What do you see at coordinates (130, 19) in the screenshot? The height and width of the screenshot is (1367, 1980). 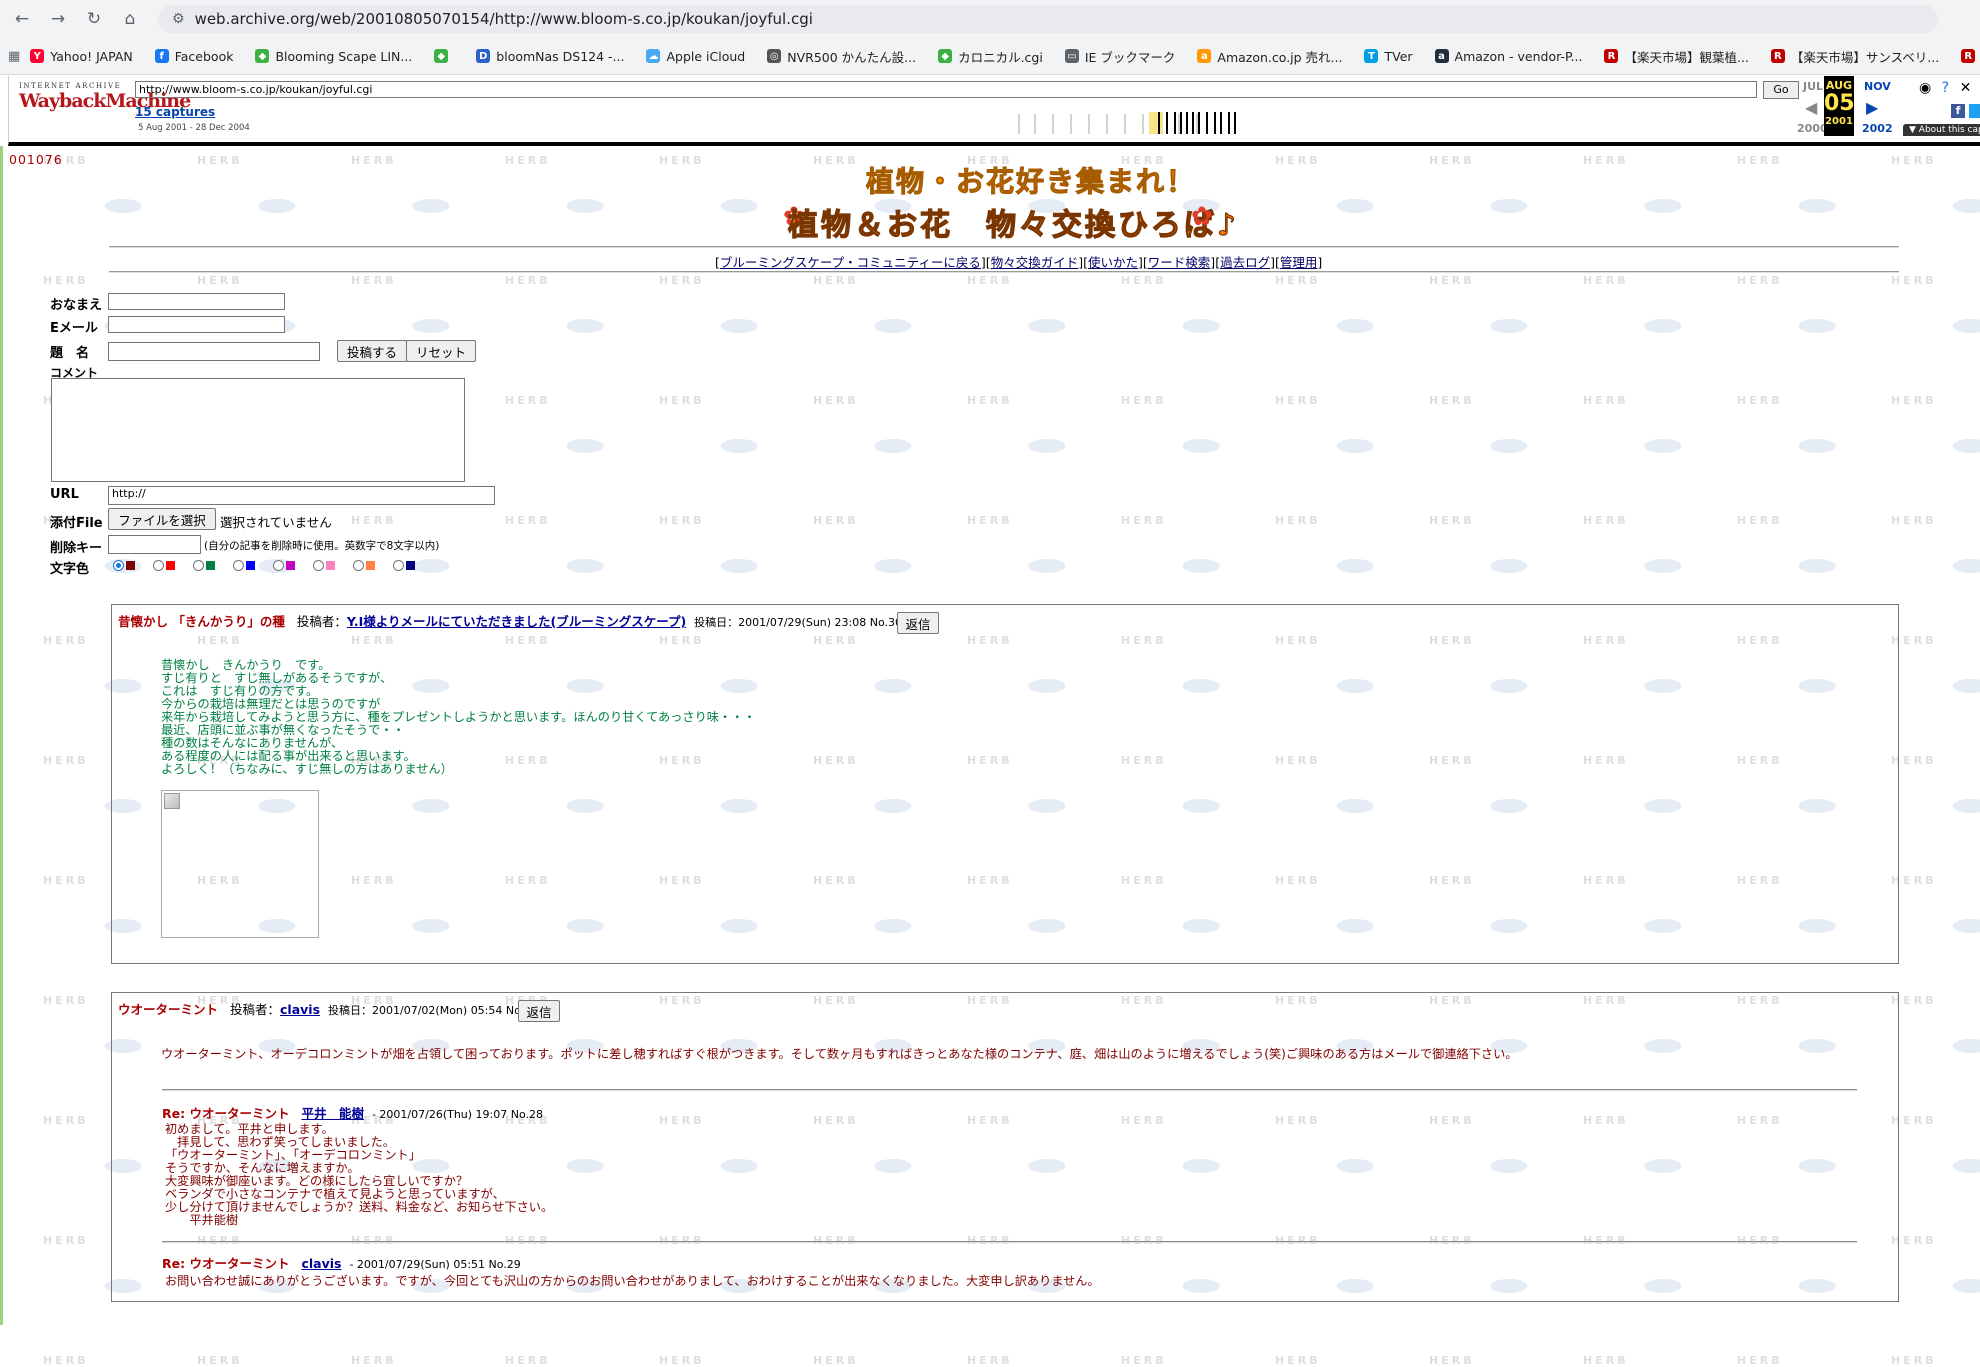 I see `home-icon: ⌂` at bounding box center [130, 19].